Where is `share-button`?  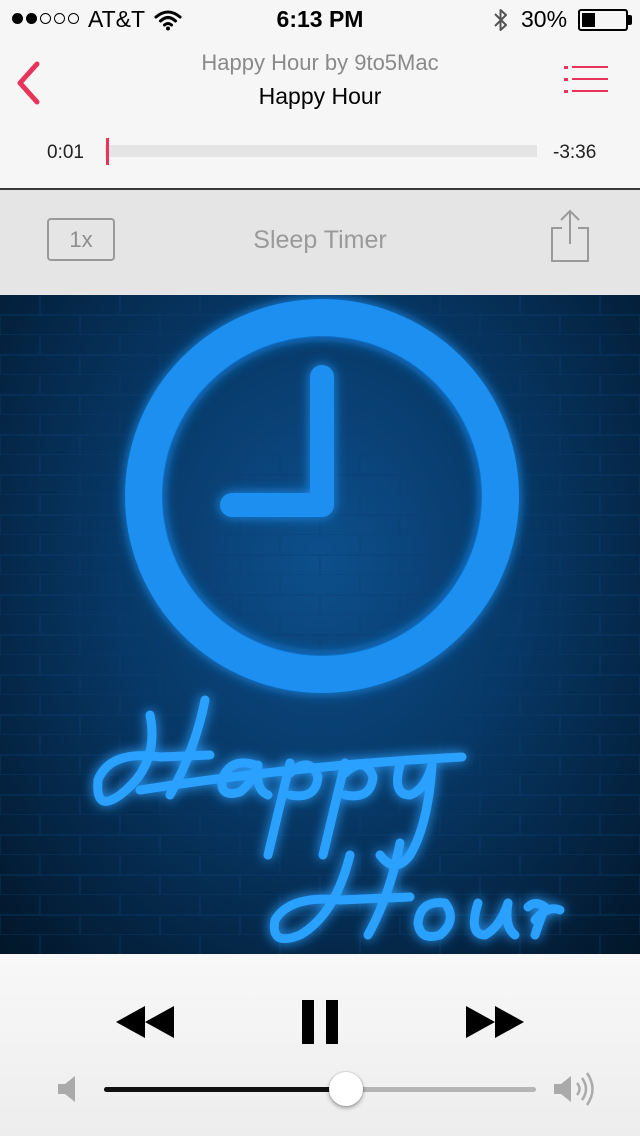
share-button is located at coordinates (570, 236).